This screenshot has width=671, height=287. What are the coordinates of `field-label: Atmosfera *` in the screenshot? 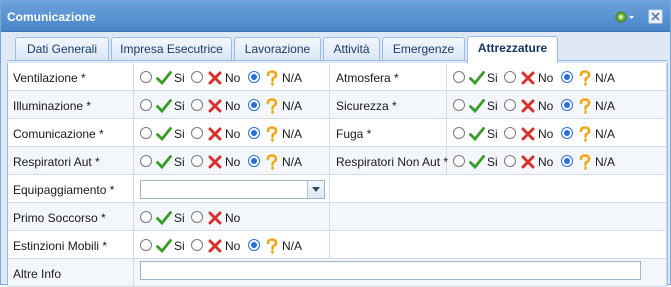 It's located at (367, 78).